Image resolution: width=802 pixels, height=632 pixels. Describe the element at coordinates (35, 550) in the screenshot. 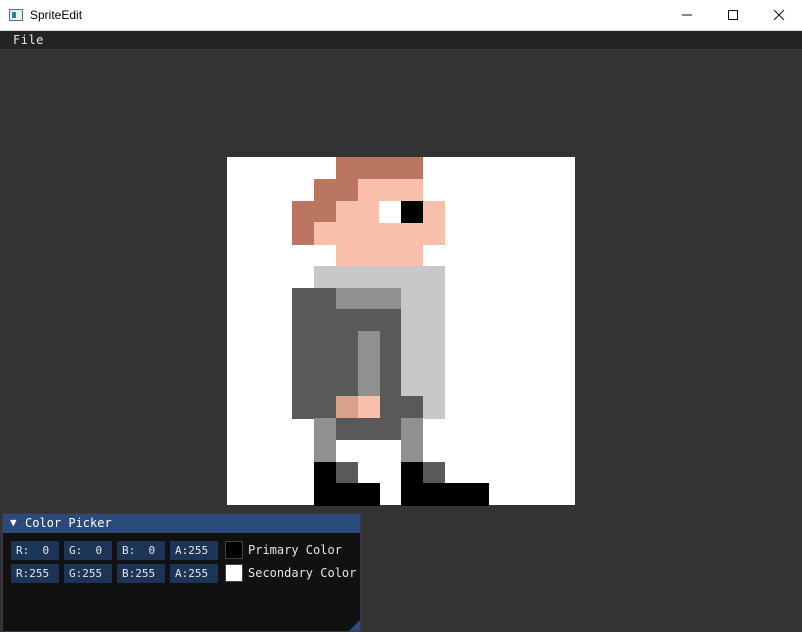

I see `primary-r-field: R: 0` at that location.